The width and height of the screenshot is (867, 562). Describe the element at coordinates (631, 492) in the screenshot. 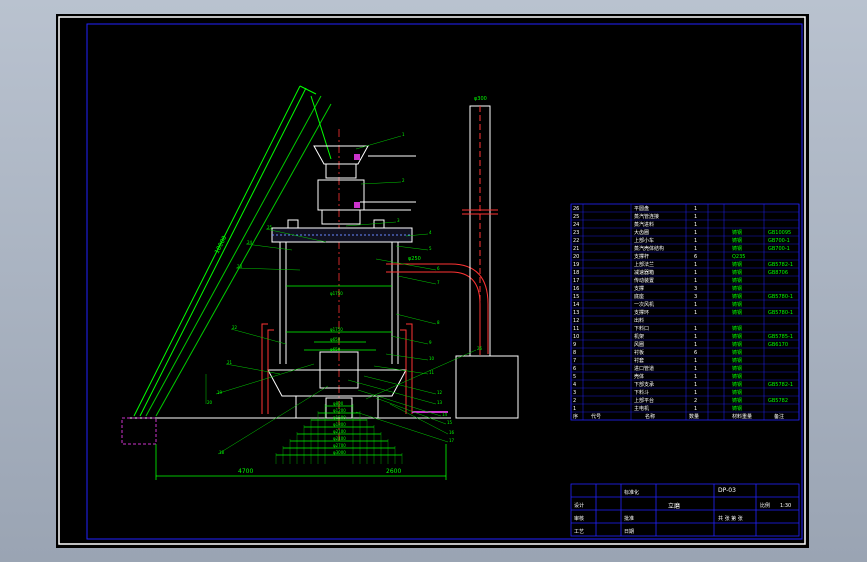

I see `standard-label: 标准化` at that location.